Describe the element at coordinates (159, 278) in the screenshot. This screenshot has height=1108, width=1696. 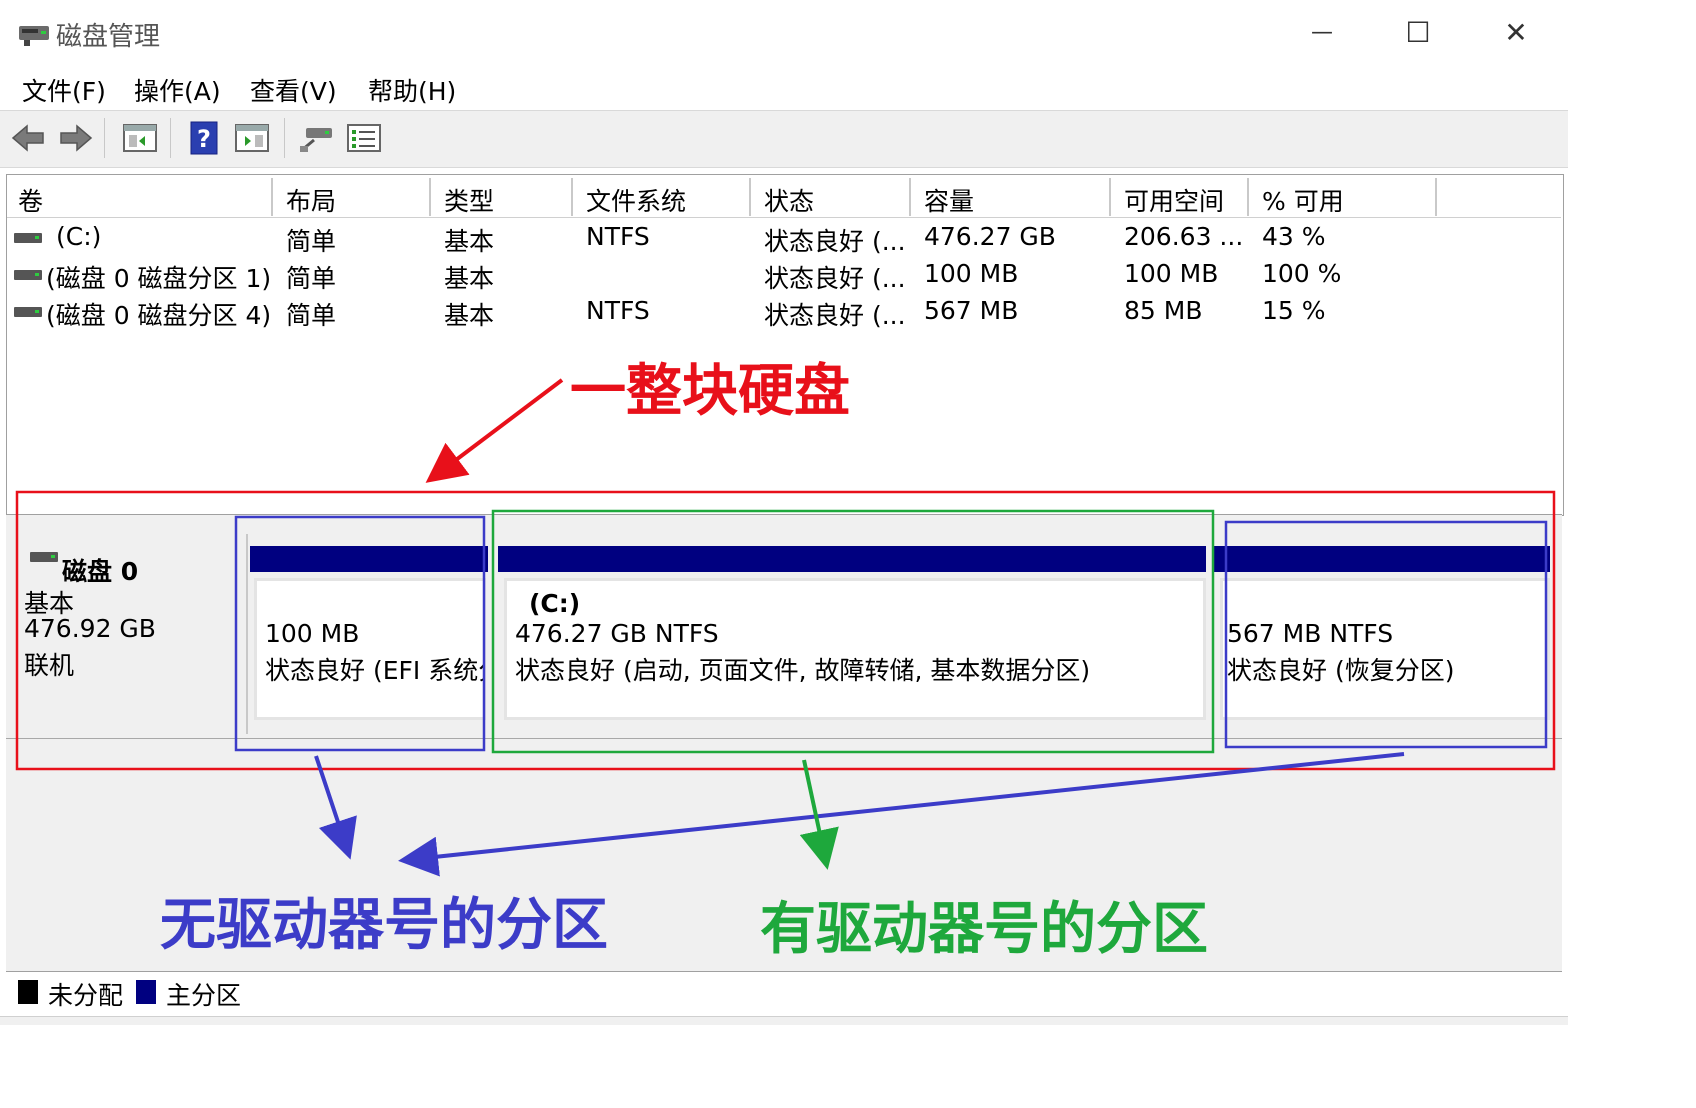
I see `volume-name: (磁盘 0 磁盘分区 1)` at that location.